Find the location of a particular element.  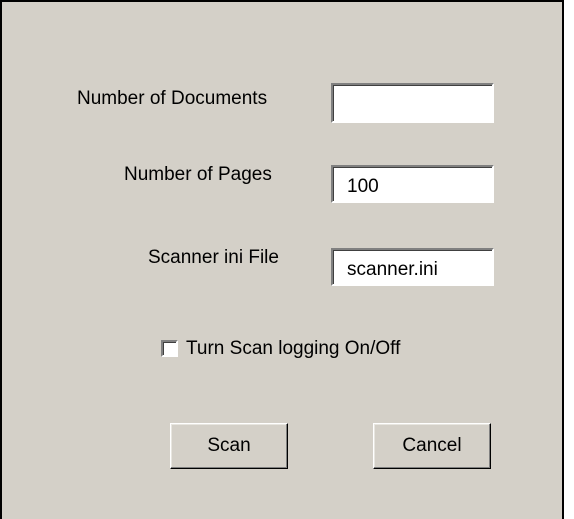

documents-input is located at coordinates (412, 103).